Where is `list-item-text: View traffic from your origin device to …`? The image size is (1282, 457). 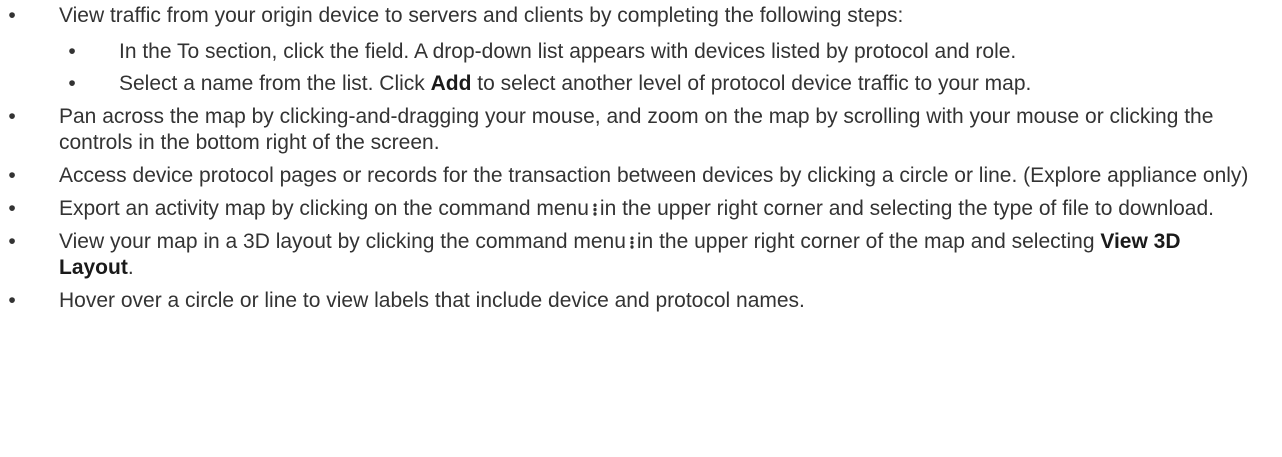 list-item-text: View traffic from your origin device to … is located at coordinates (481, 15).